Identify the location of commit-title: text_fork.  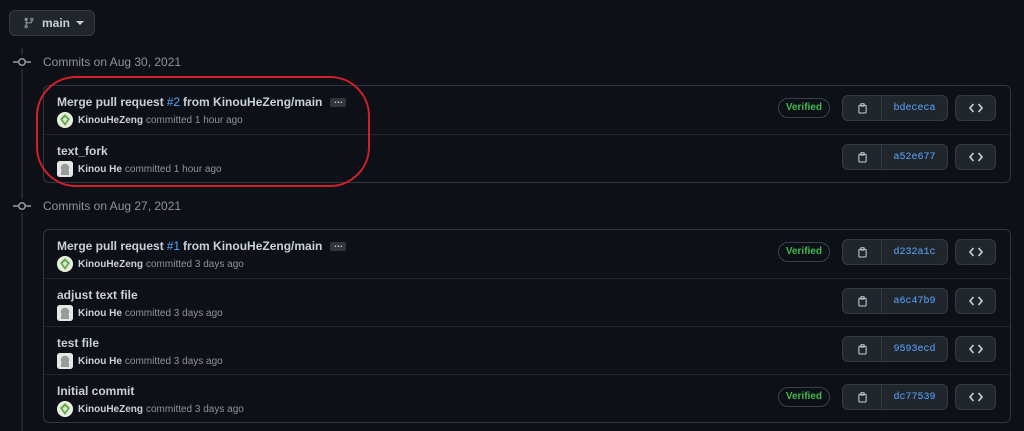
(82, 151).